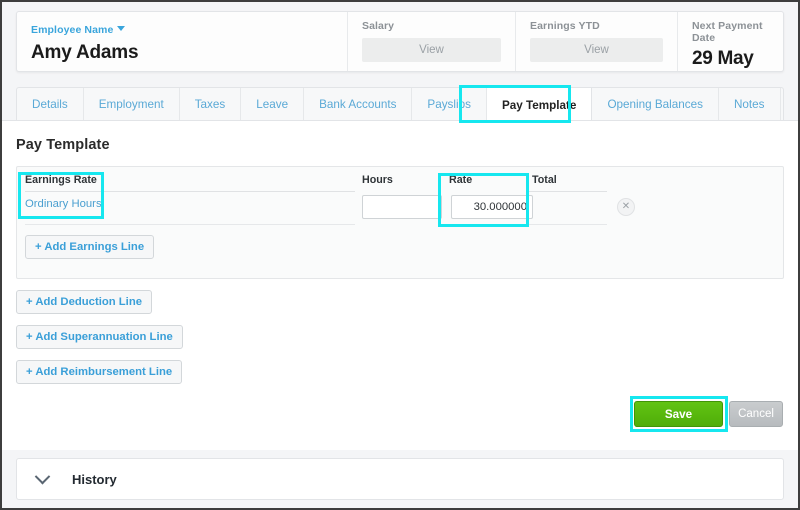 The image size is (800, 510). Describe the element at coordinates (85, 52) in the screenshot. I see `employee-name-value: Amy Adams` at that location.